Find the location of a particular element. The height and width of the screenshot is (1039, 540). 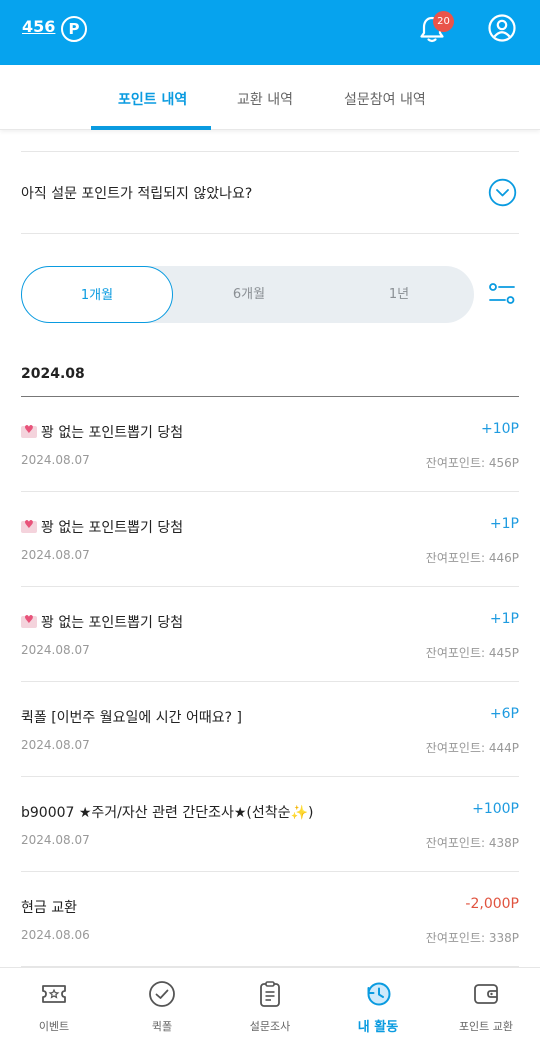

filter-settings-icon is located at coordinates (502, 294).